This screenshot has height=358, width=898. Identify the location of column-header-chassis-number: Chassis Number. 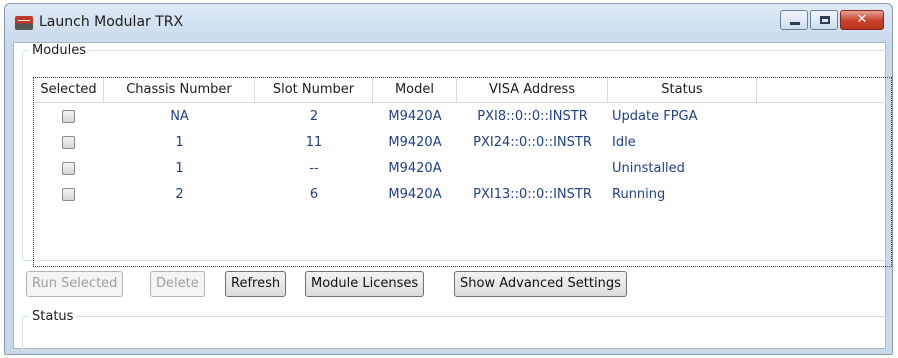
(179, 90).